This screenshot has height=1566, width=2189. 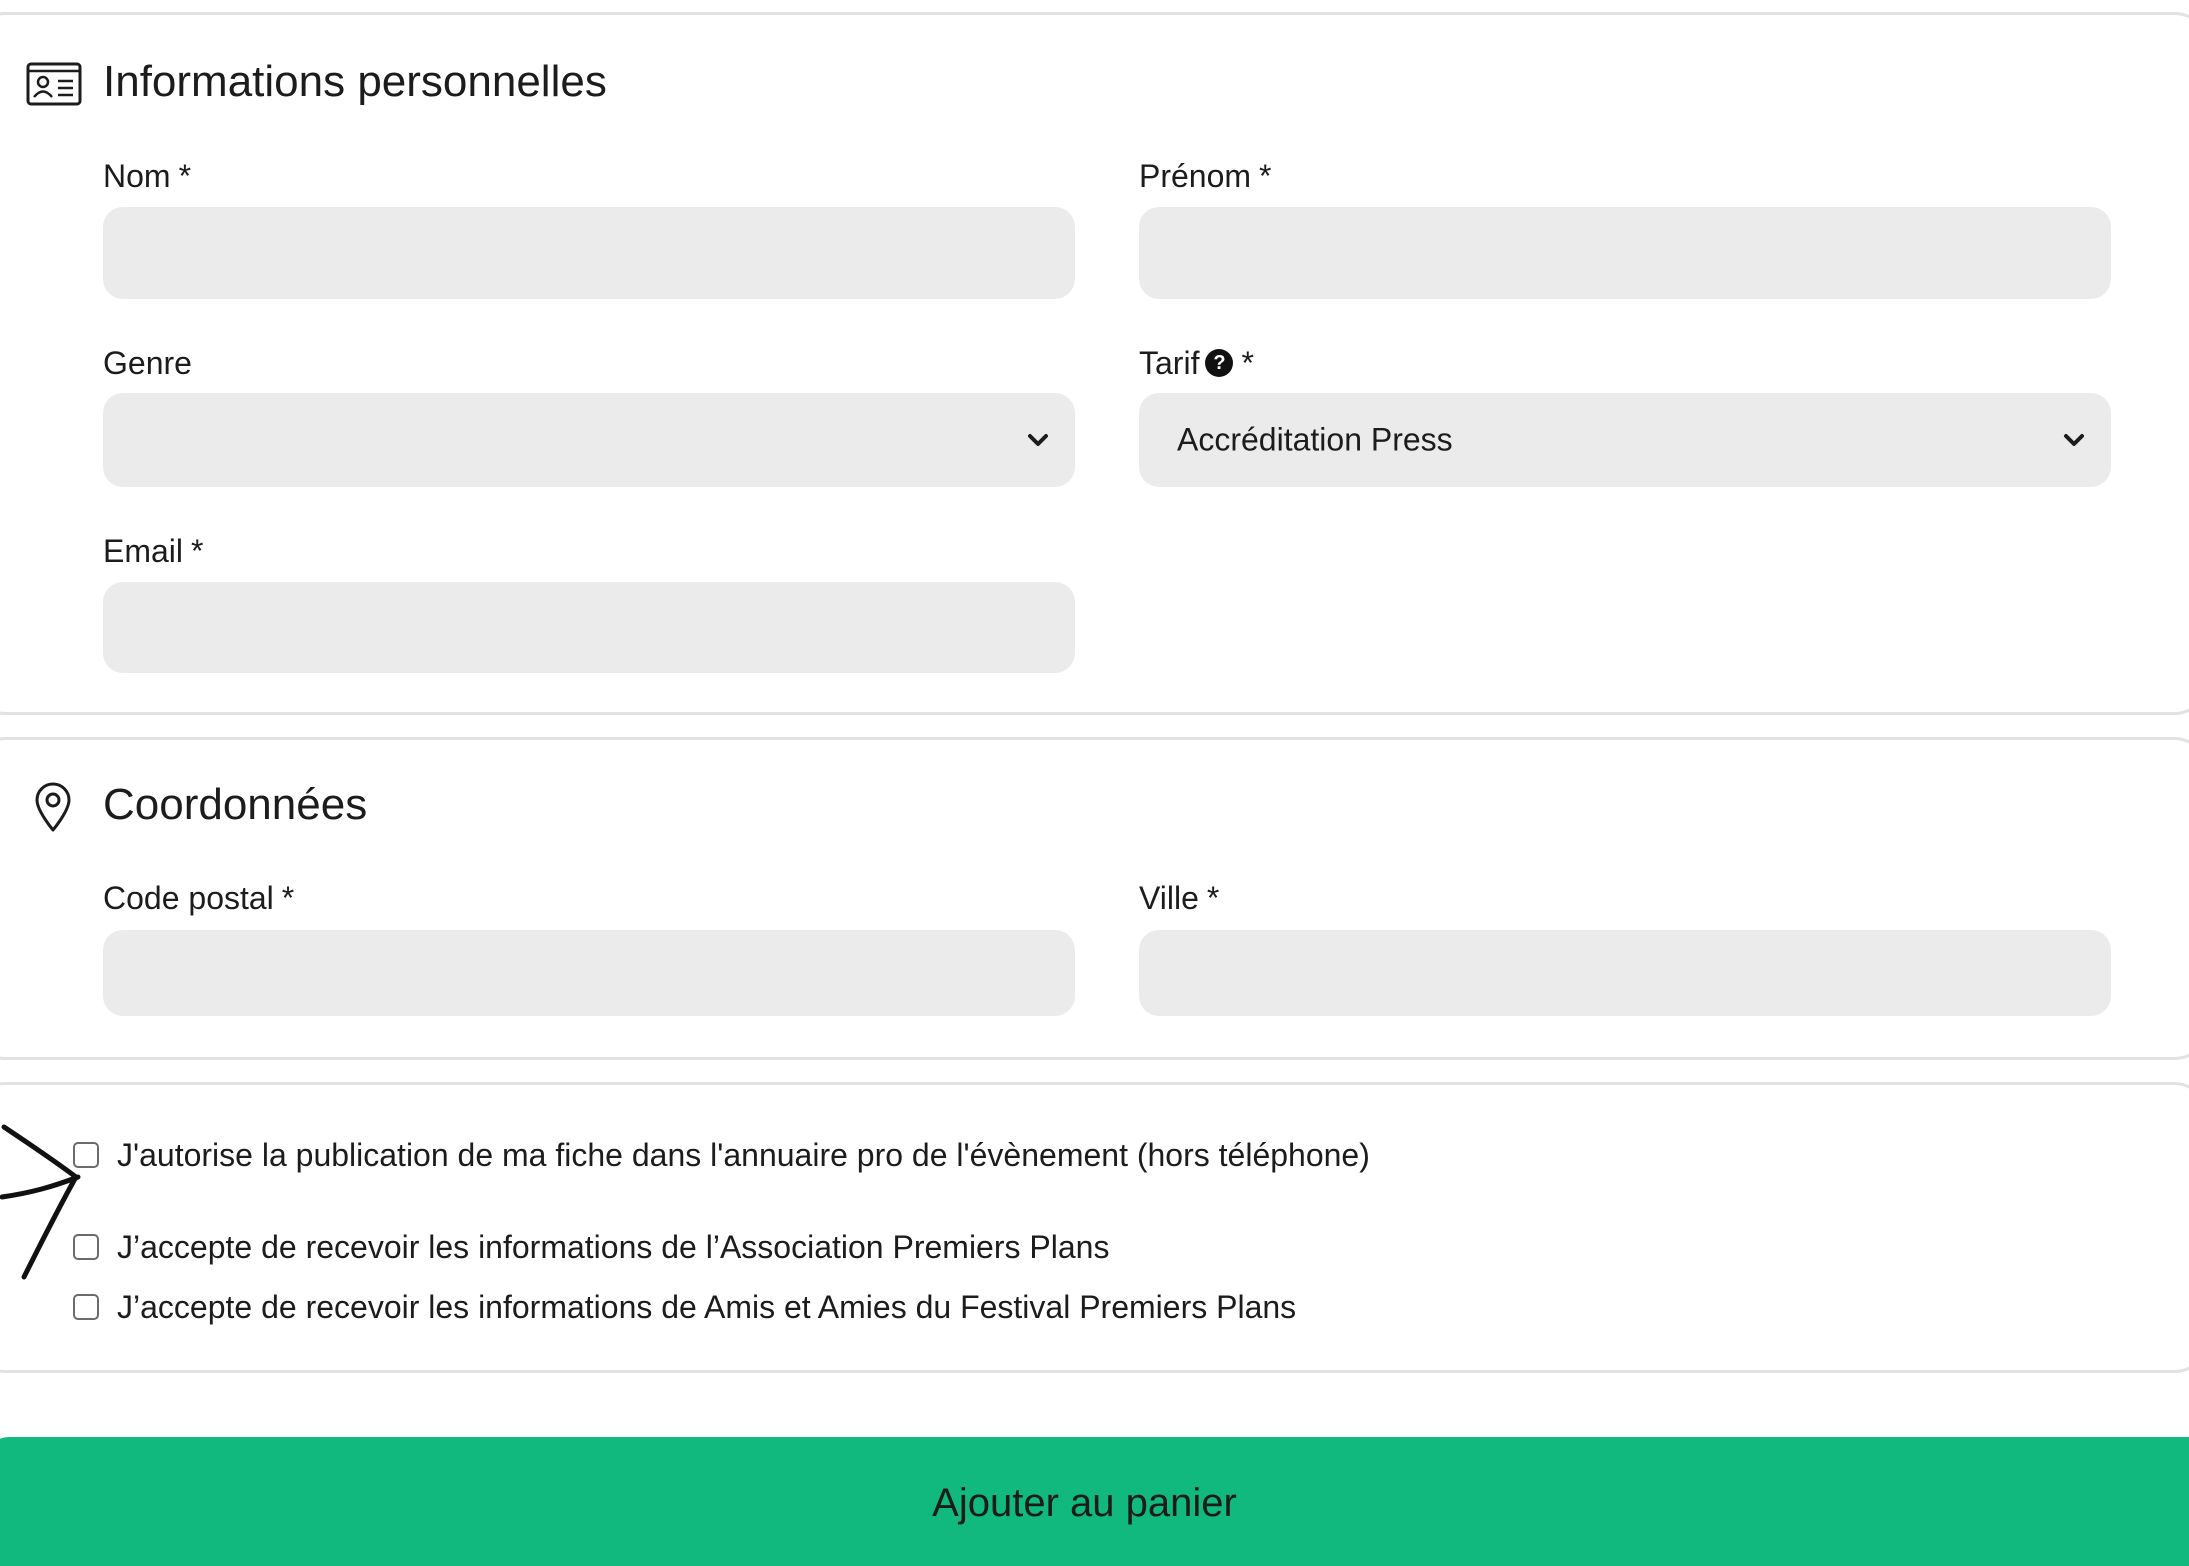 I want to click on tarif-label: Tarif? *, so click(x=1196, y=363).